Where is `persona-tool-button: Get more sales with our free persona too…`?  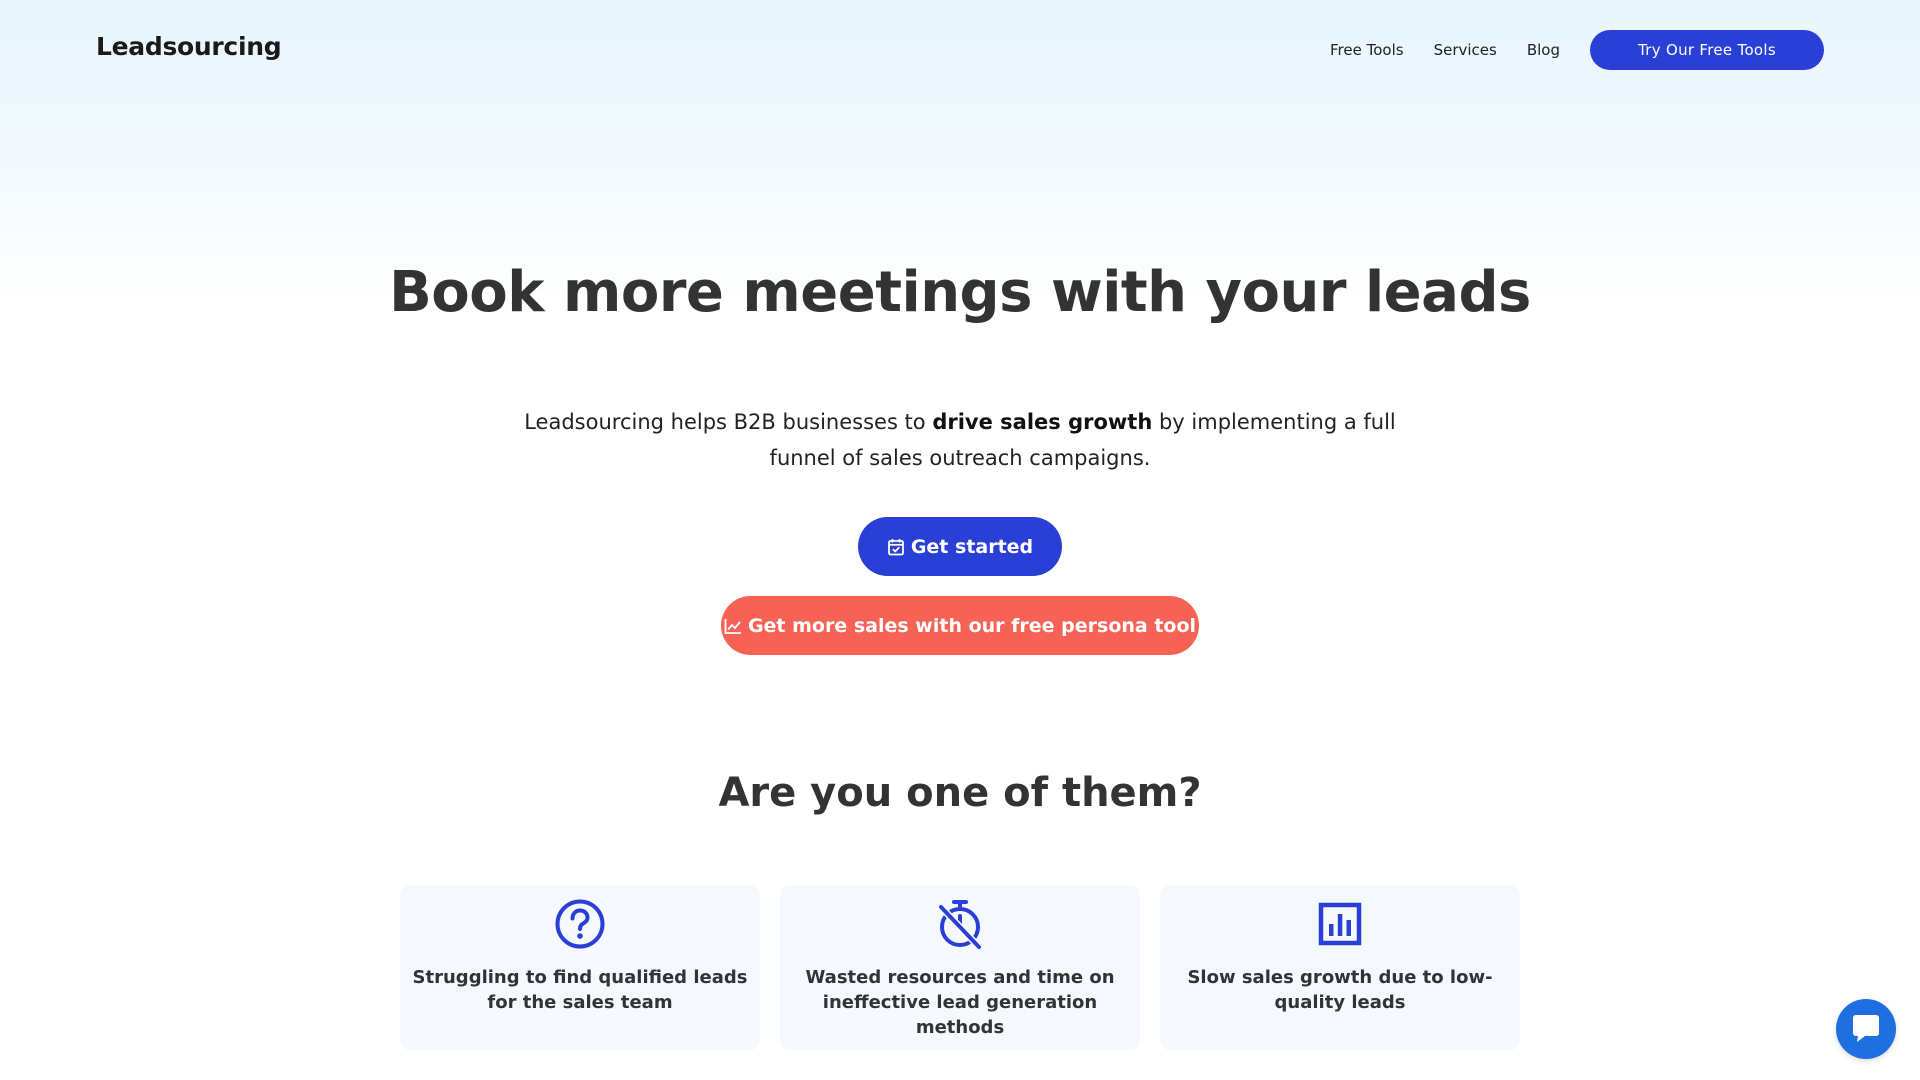
persona-tool-button: Get more sales with our free persona too… is located at coordinates (960, 625).